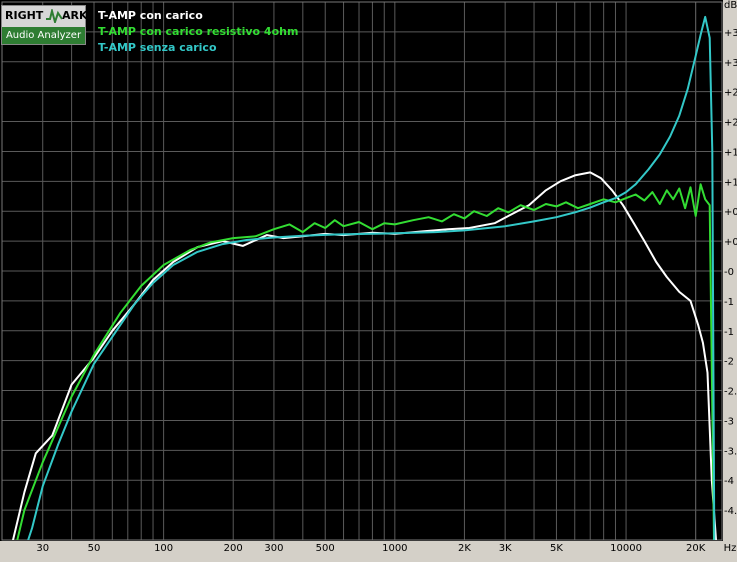  Describe the element at coordinates (729, 272) in the screenshot. I see `y-tick-label: -0` at that location.